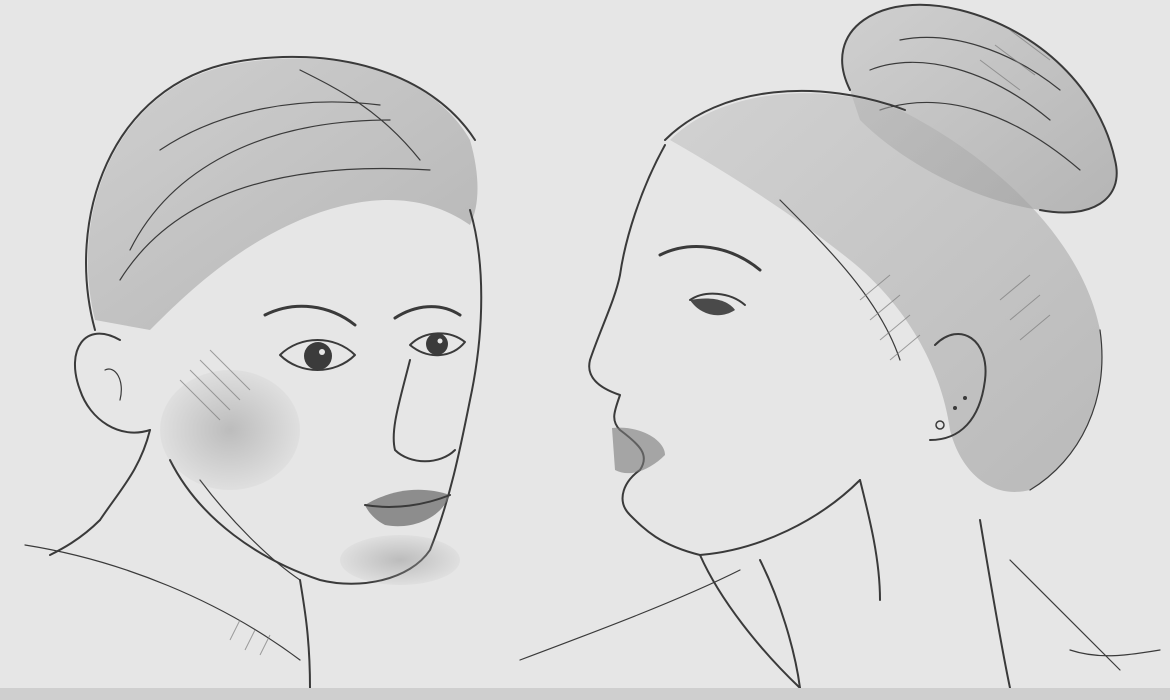 Image resolution: width=1170 pixels, height=700 pixels. Describe the element at coordinates (437, 344) in the screenshot. I see `right-eye-iris` at that location.